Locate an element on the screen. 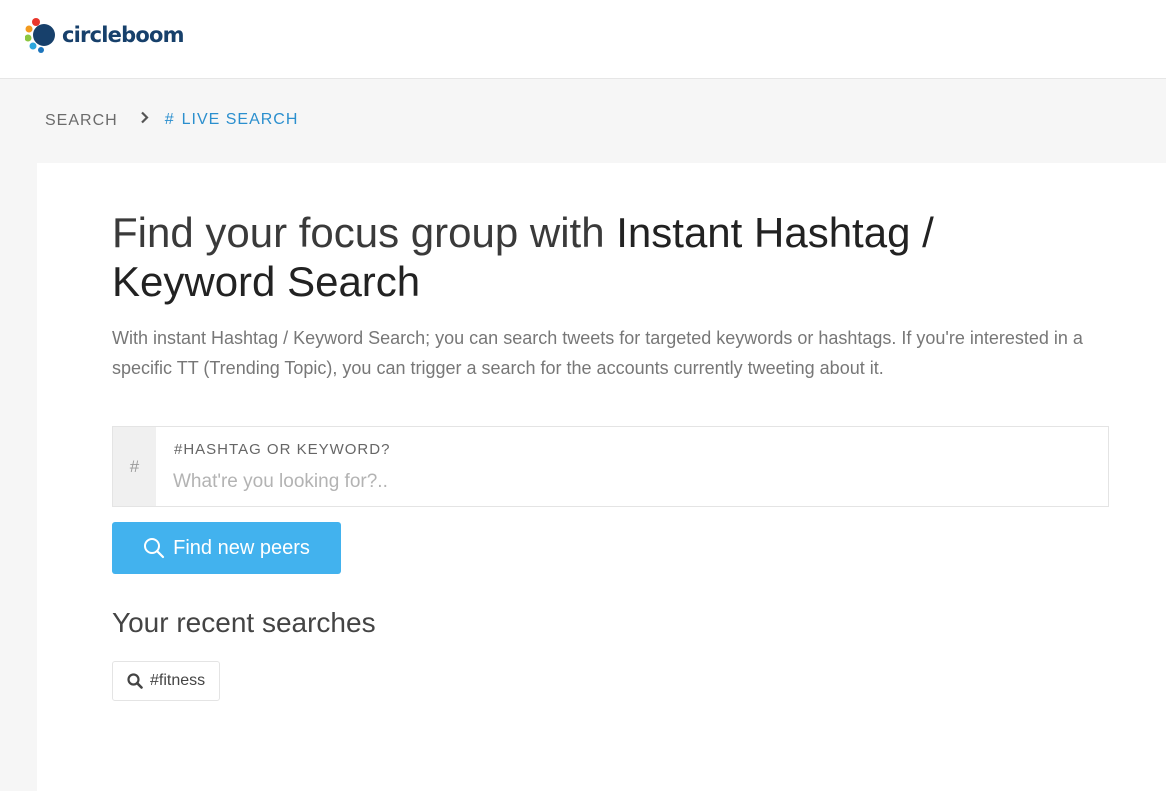  hashtag-icon: # is located at coordinates (169, 119).